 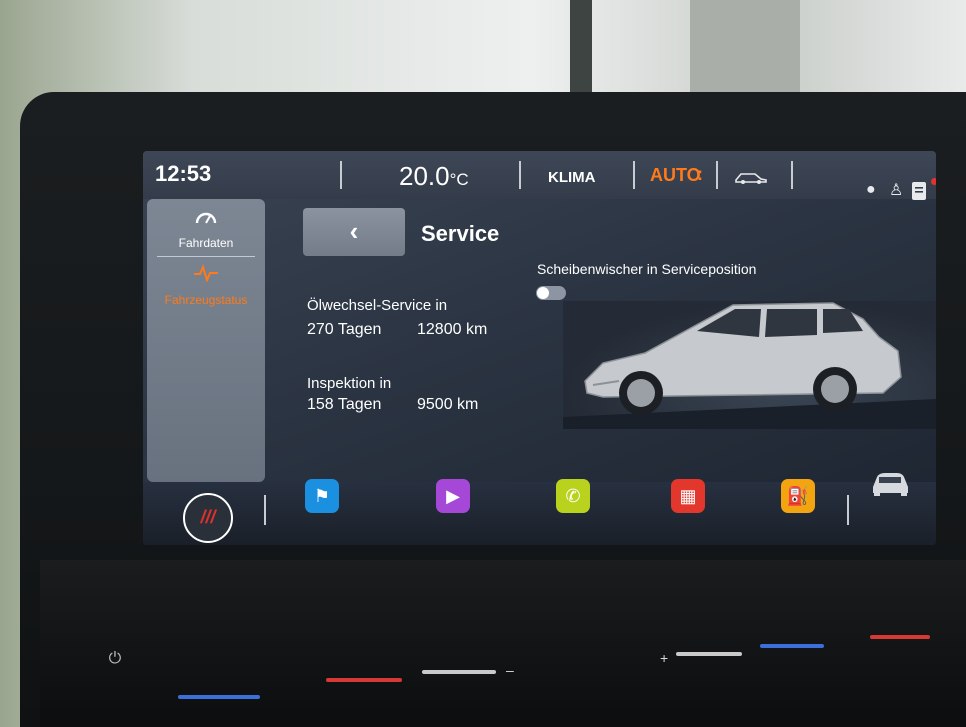 I want to click on page-title: Service, so click(x=460, y=233).